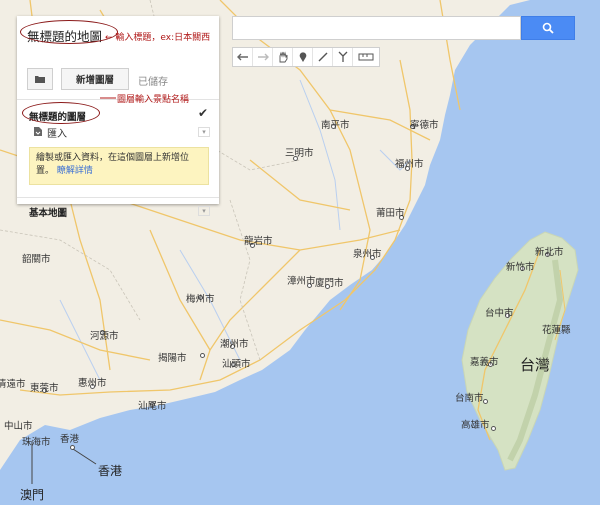  I want to click on hand-icon, so click(283, 57).